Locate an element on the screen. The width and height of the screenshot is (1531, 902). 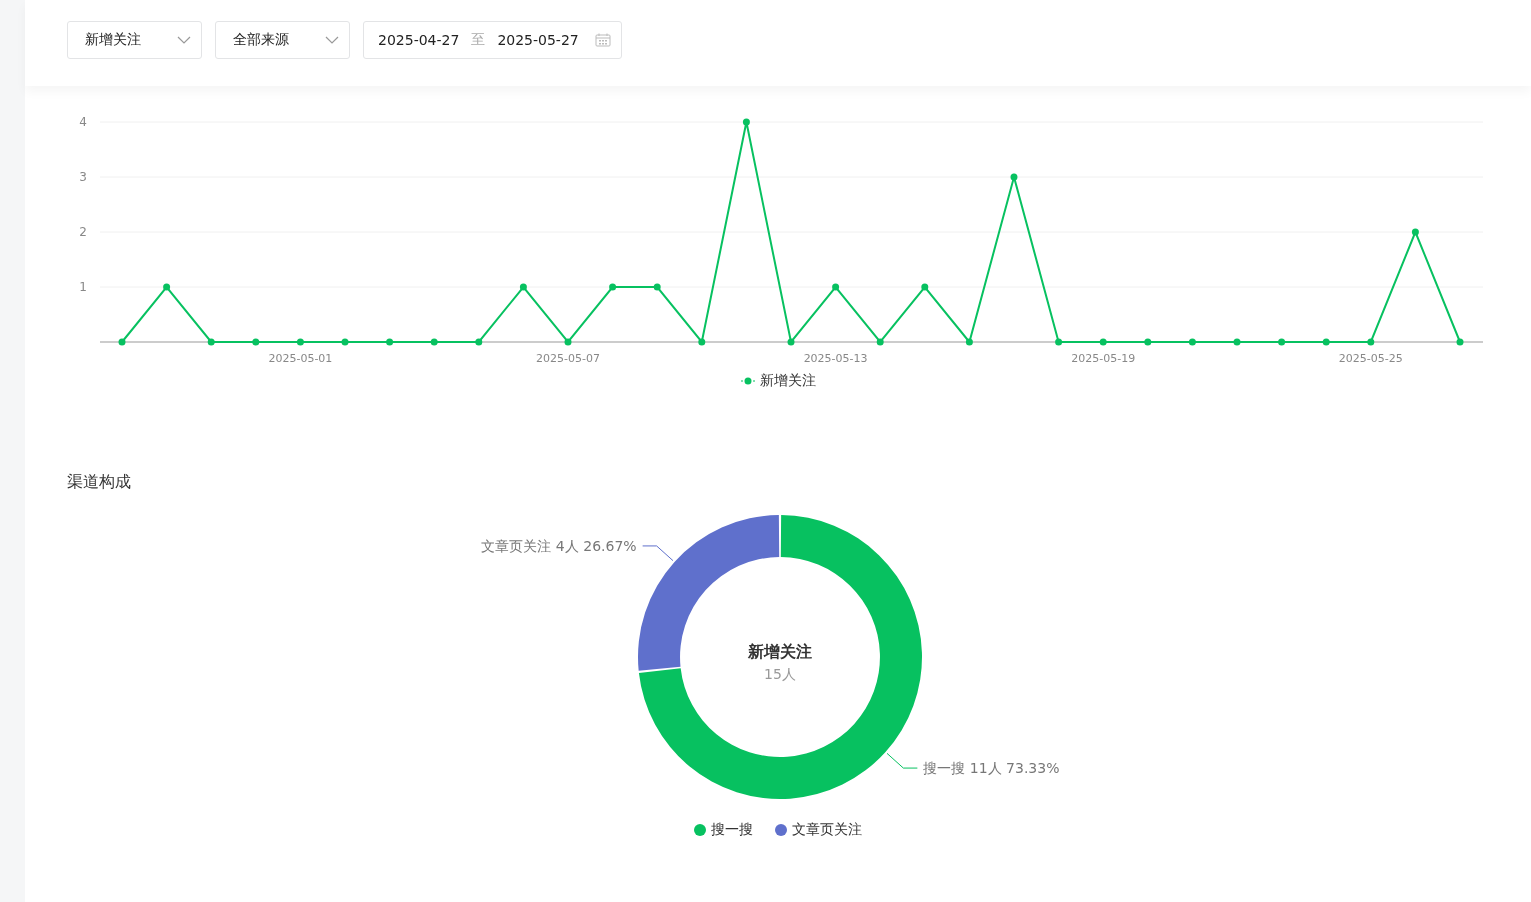
date-range-field: 2025-04-27 至 2025-05-27 is located at coordinates (492, 40).